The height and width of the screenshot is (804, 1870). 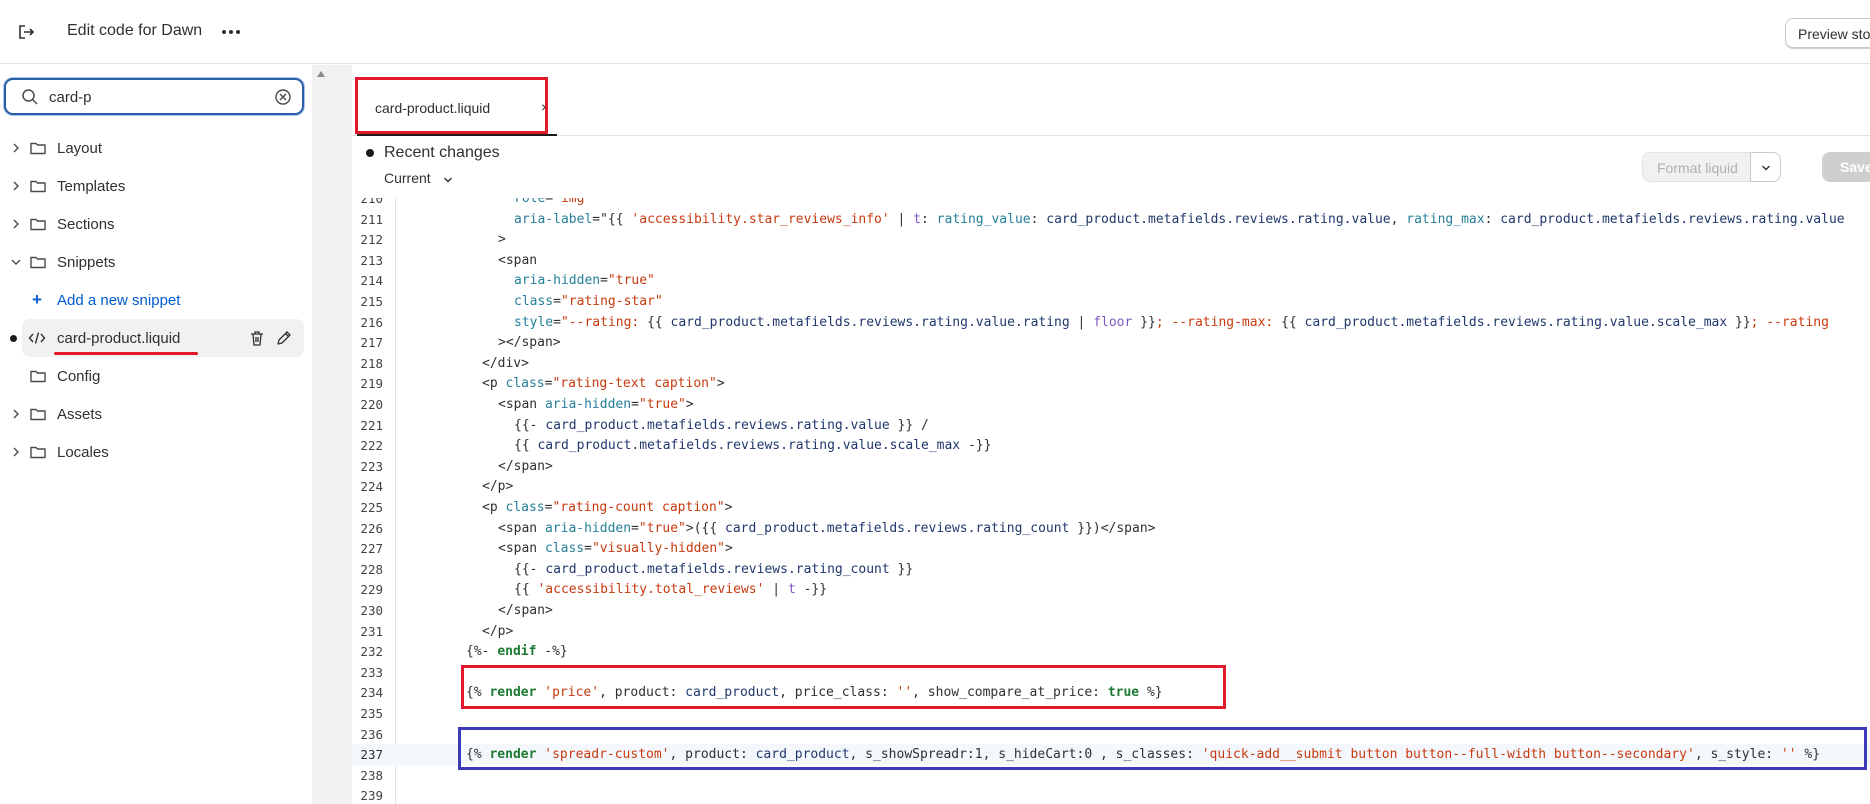 What do you see at coordinates (156, 224) in the screenshot?
I see `folder-sections: Sections` at bounding box center [156, 224].